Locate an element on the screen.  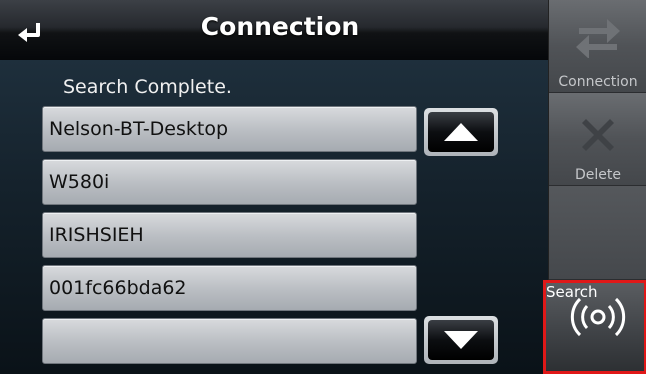
device-row: IRISHSIEH is located at coordinates (229, 235).